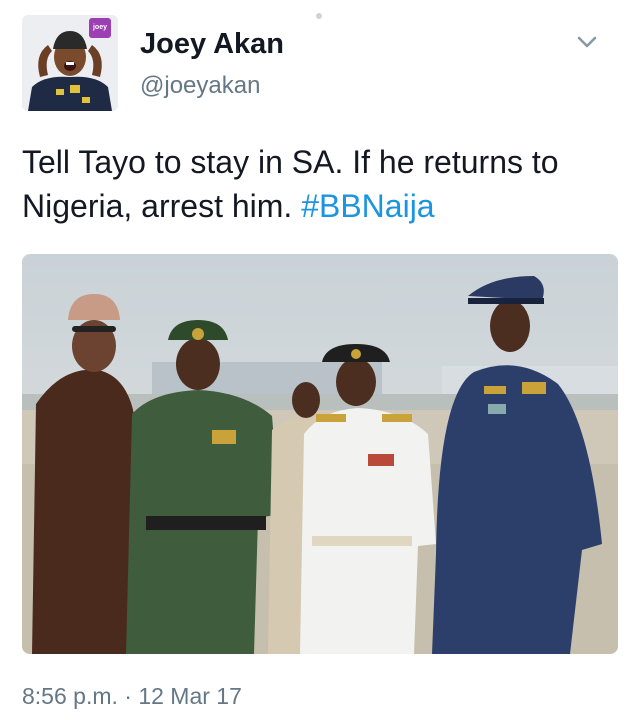 This screenshot has width=639, height=720. What do you see at coordinates (319, 16) in the screenshot?
I see `indicator-dot` at bounding box center [319, 16].